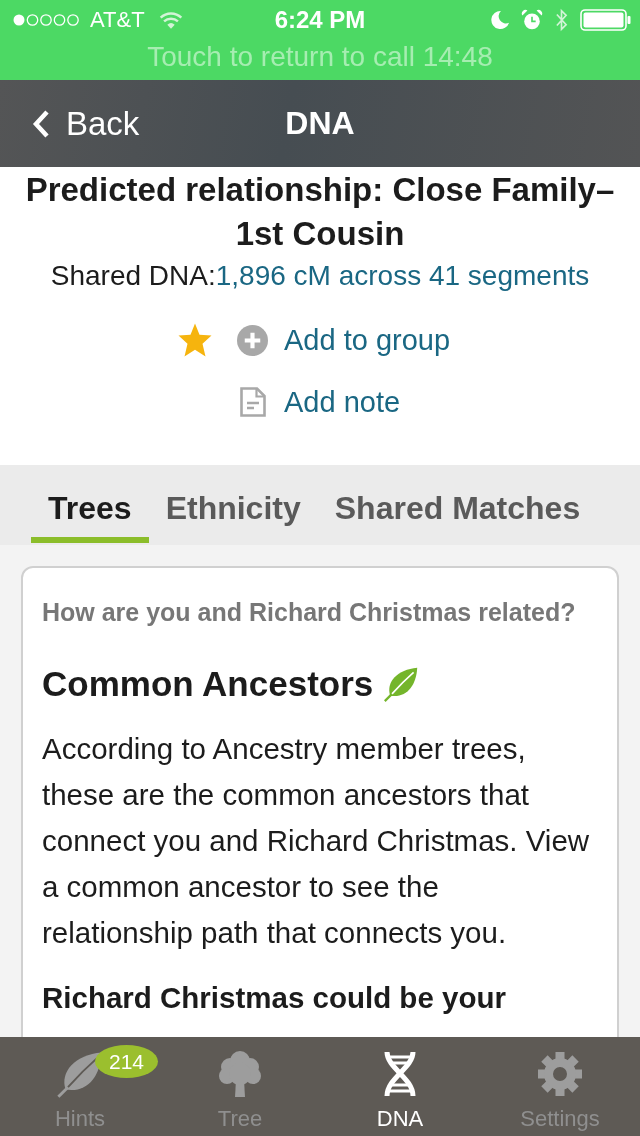  Describe the element at coordinates (532, 20) in the screenshot. I see `alarm-clock-icon` at that location.